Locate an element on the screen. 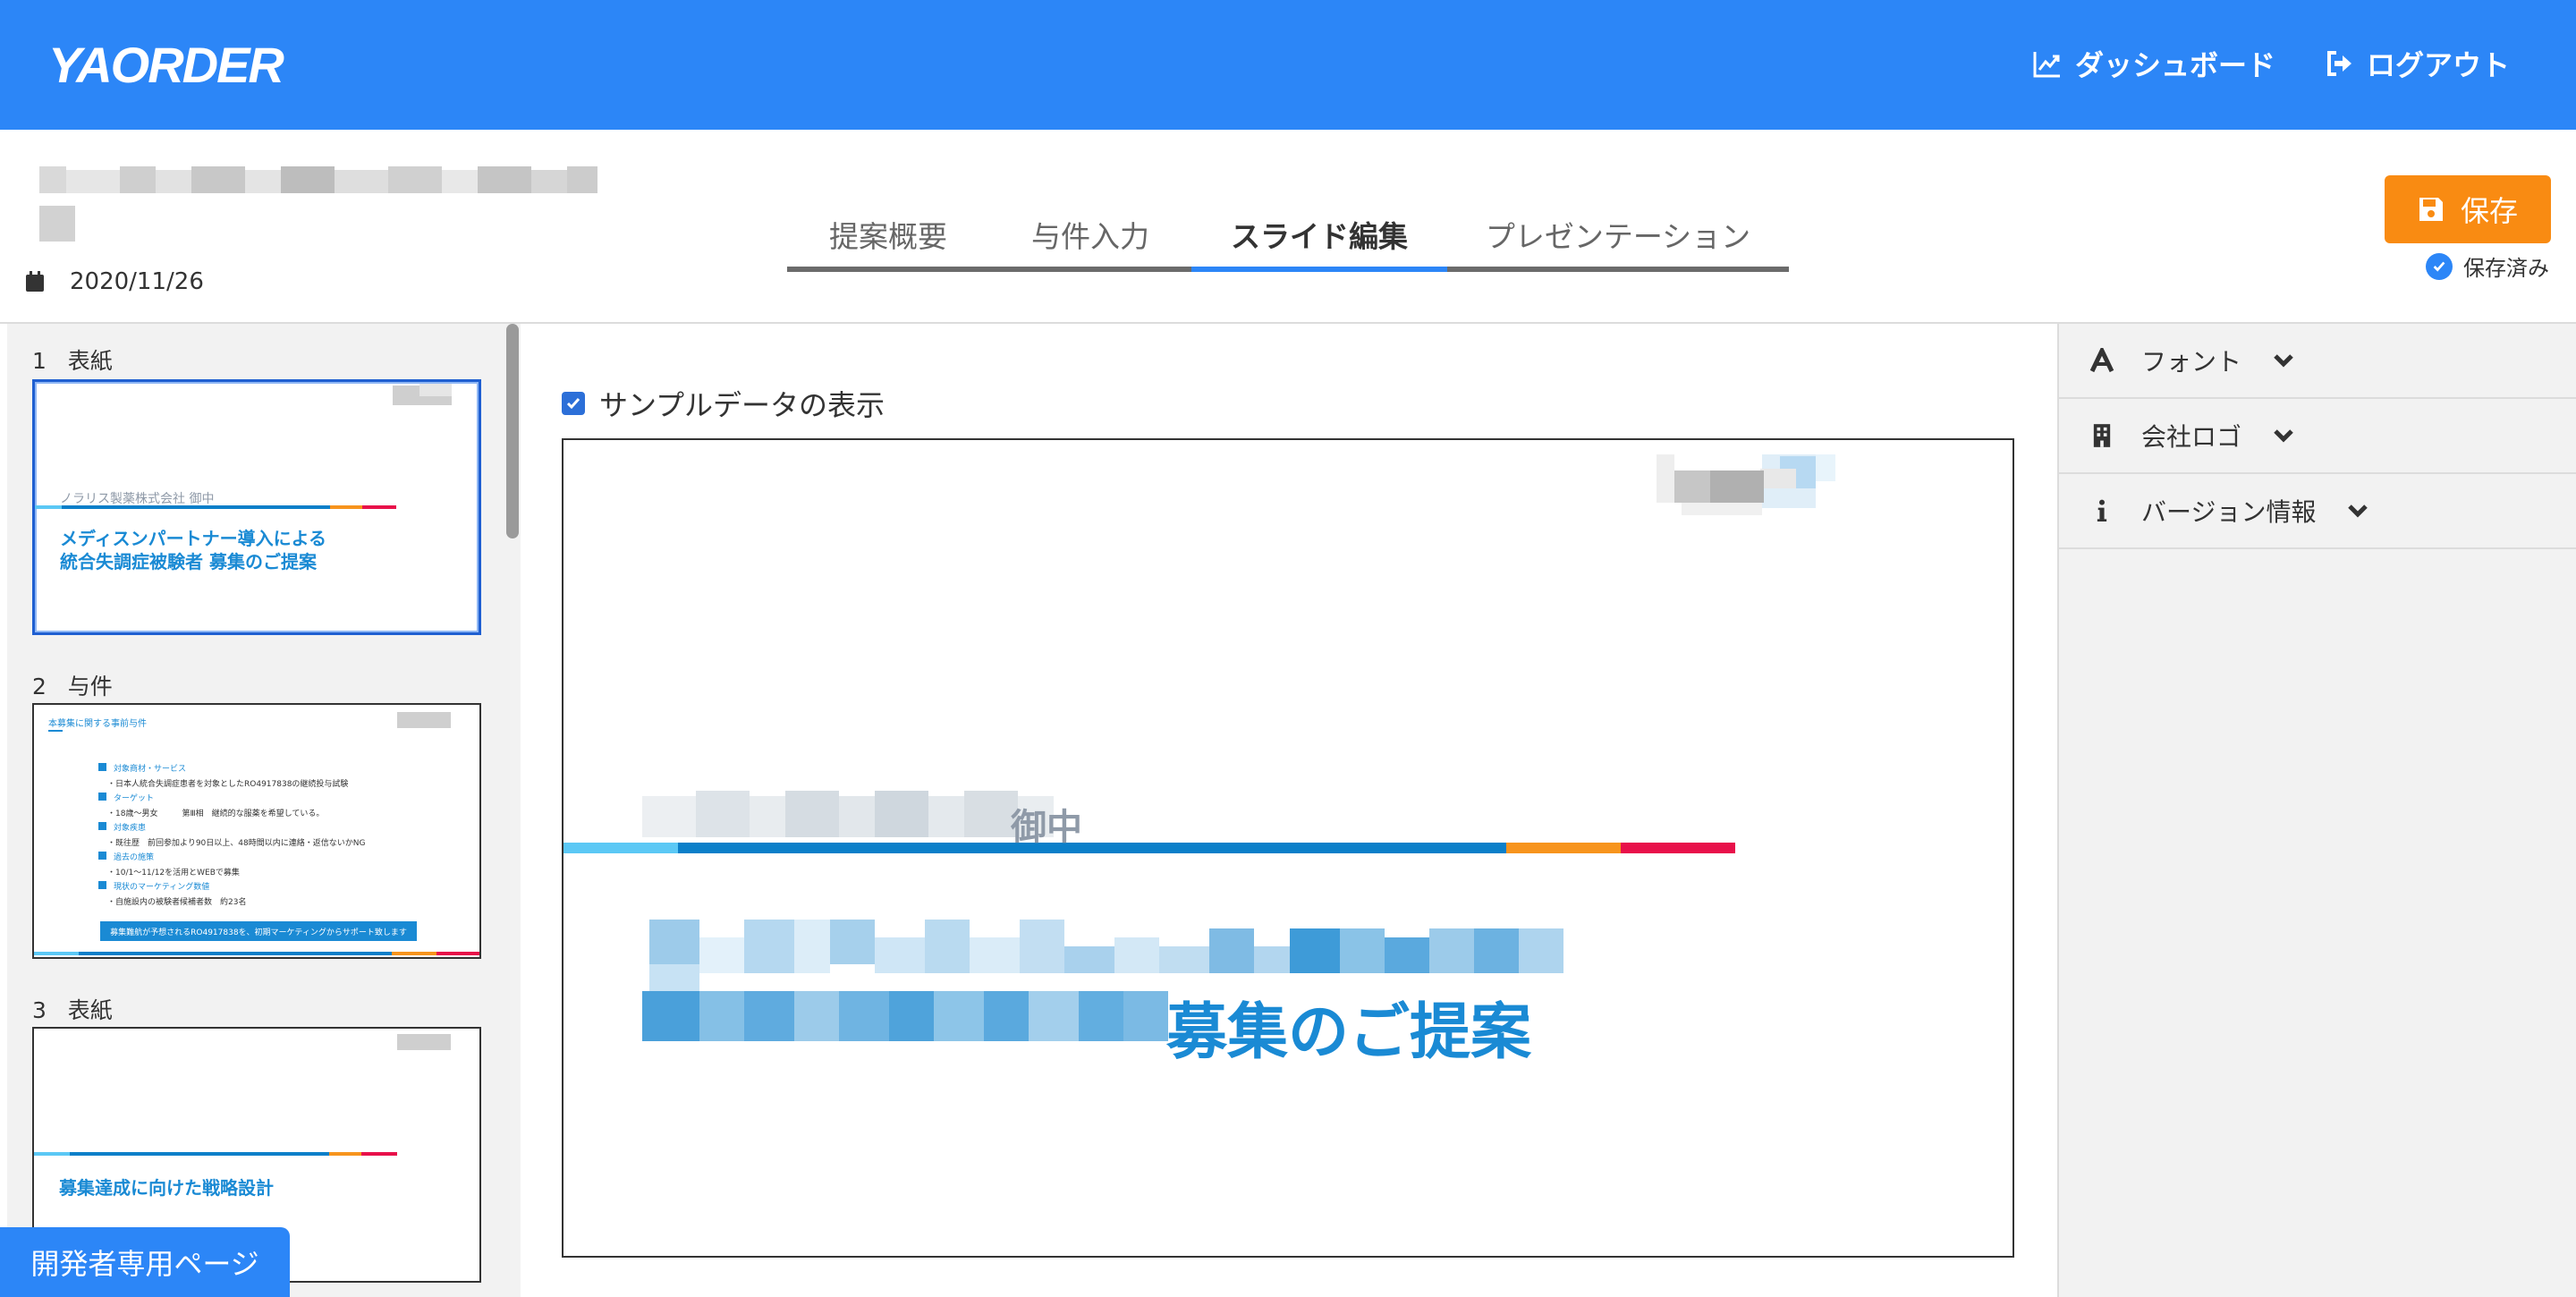 The image size is (2576, 1297). accordion-font: フォント is located at coordinates (2317, 361).